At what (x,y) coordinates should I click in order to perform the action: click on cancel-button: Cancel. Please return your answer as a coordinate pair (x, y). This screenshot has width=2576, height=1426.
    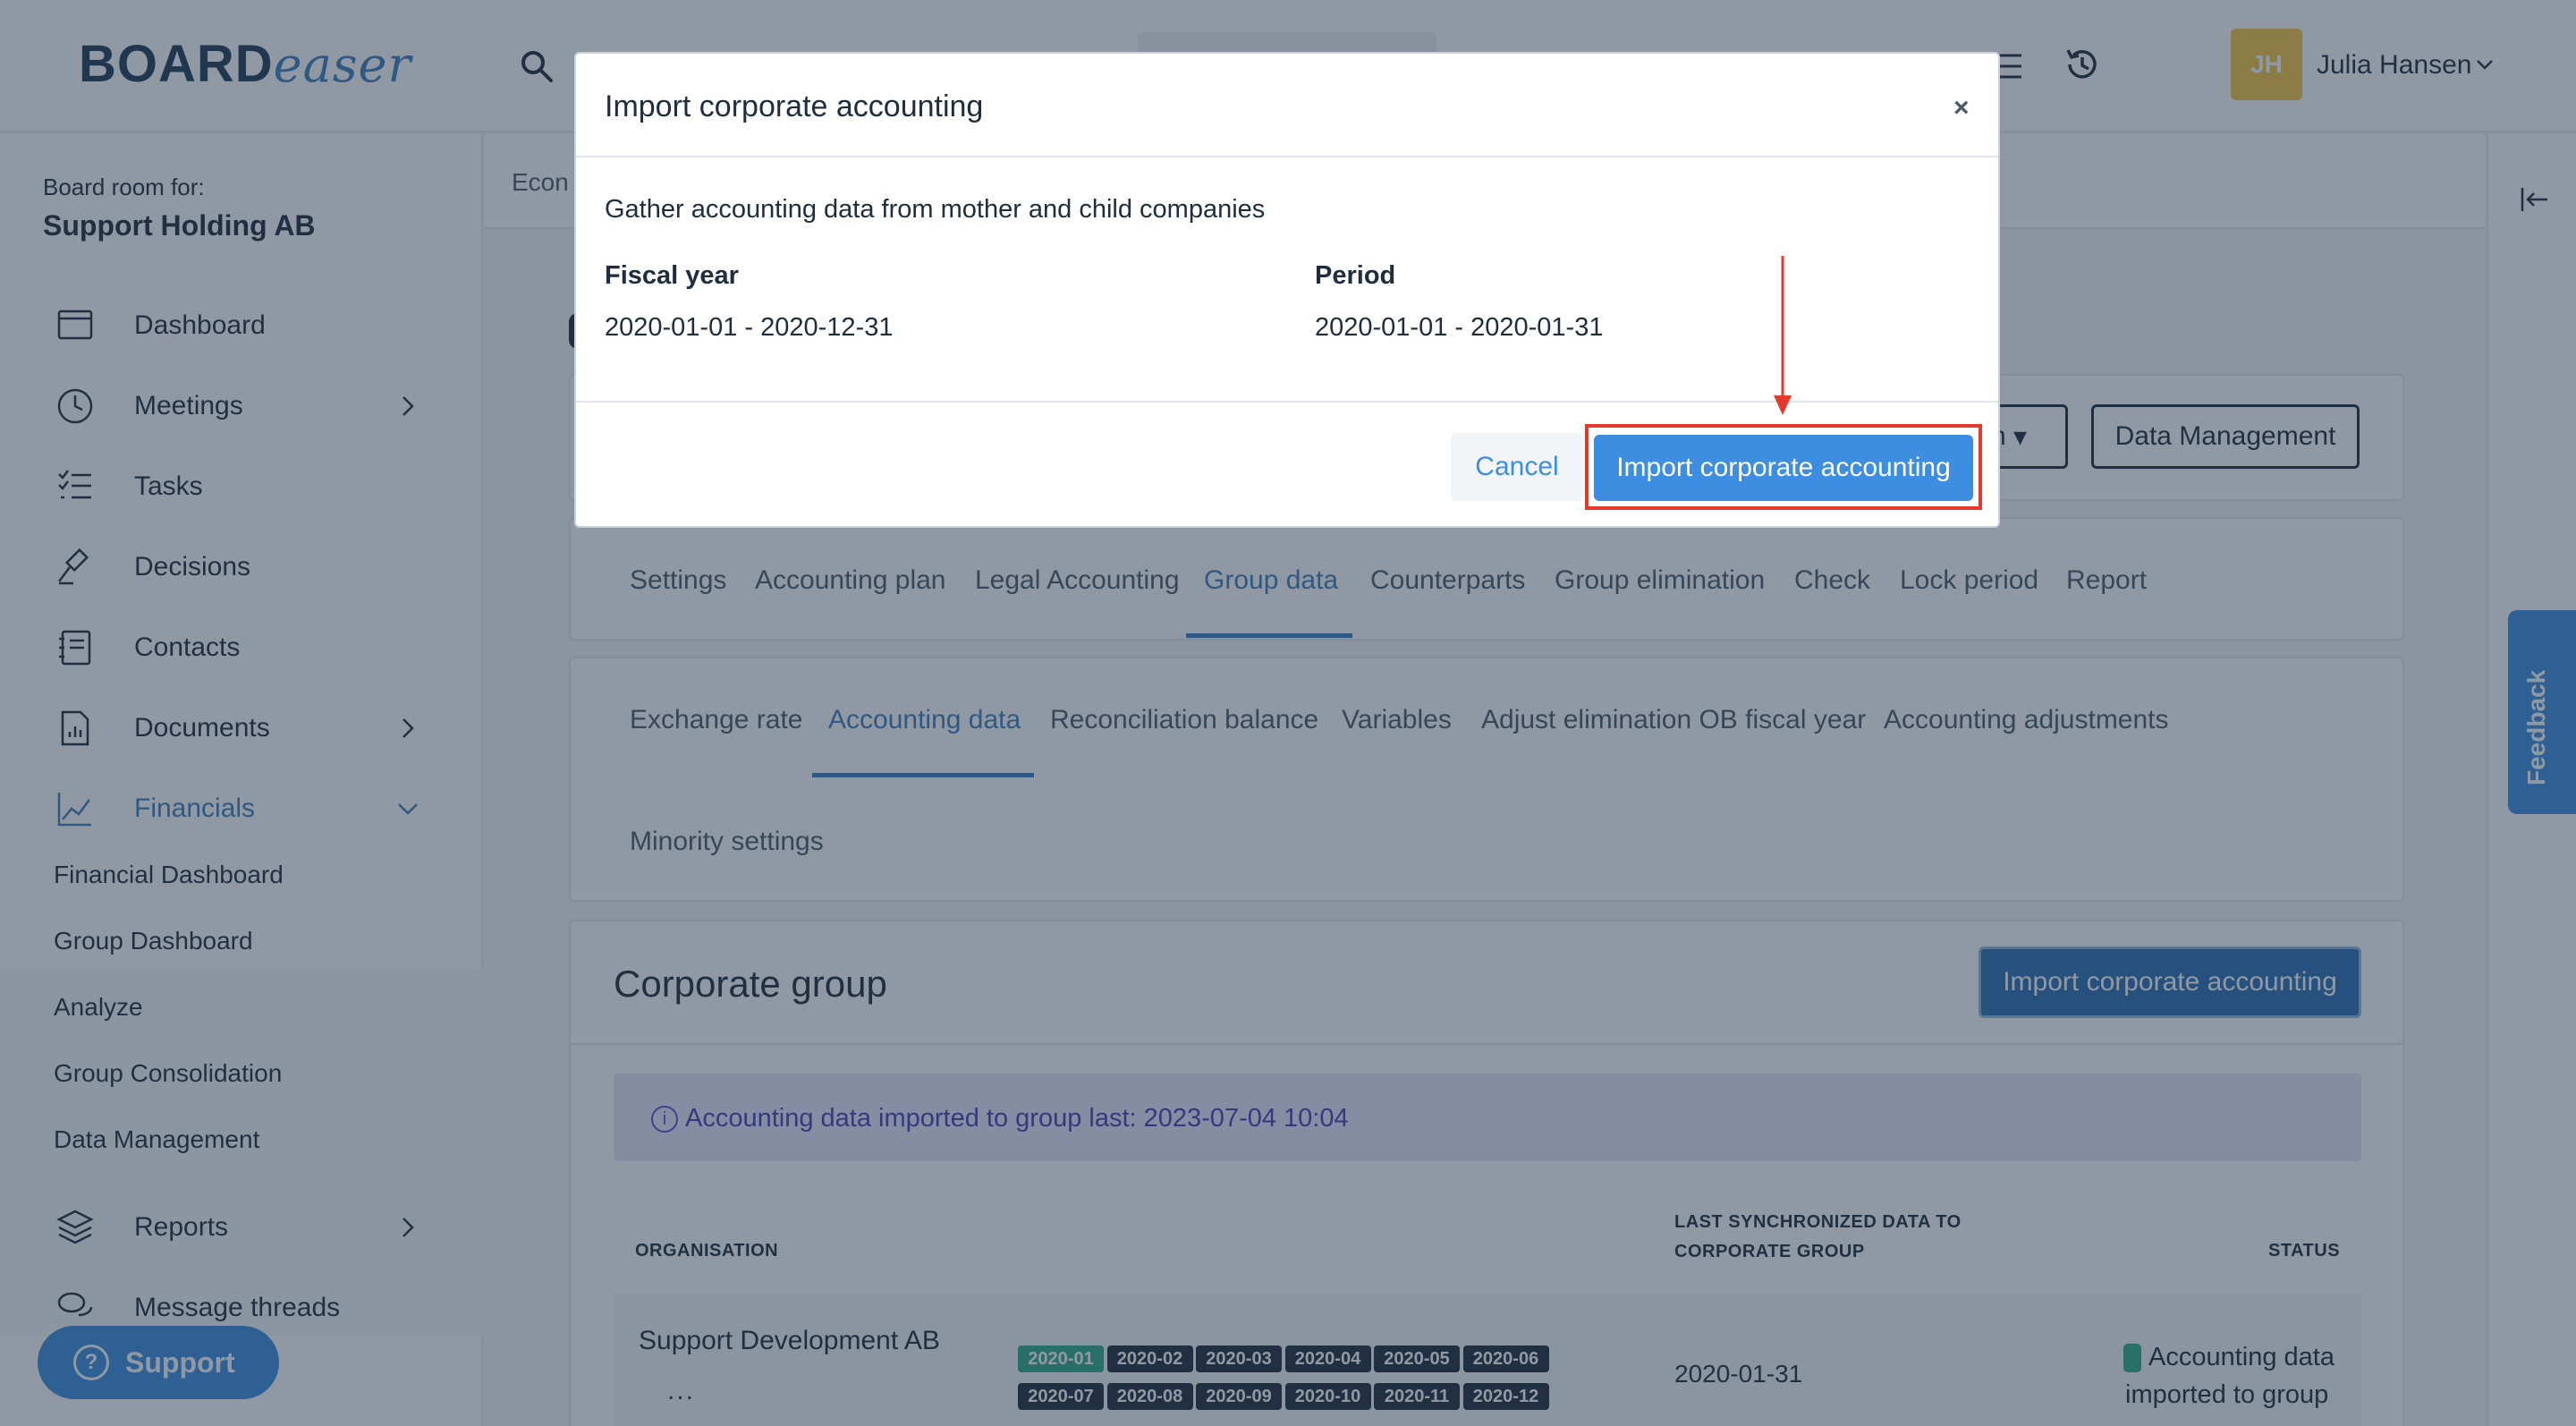
    Looking at the image, I should click on (1517, 467).